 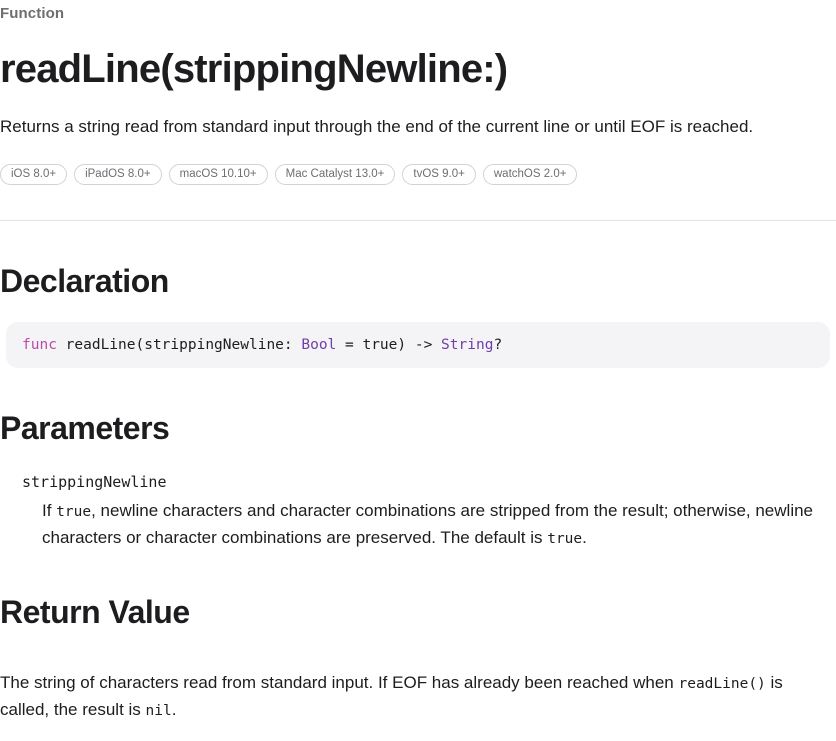 What do you see at coordinates (565, 539) in the screenshot?
I see `parameter-inline-code-true-2: true` at bounding box center [565, 539].